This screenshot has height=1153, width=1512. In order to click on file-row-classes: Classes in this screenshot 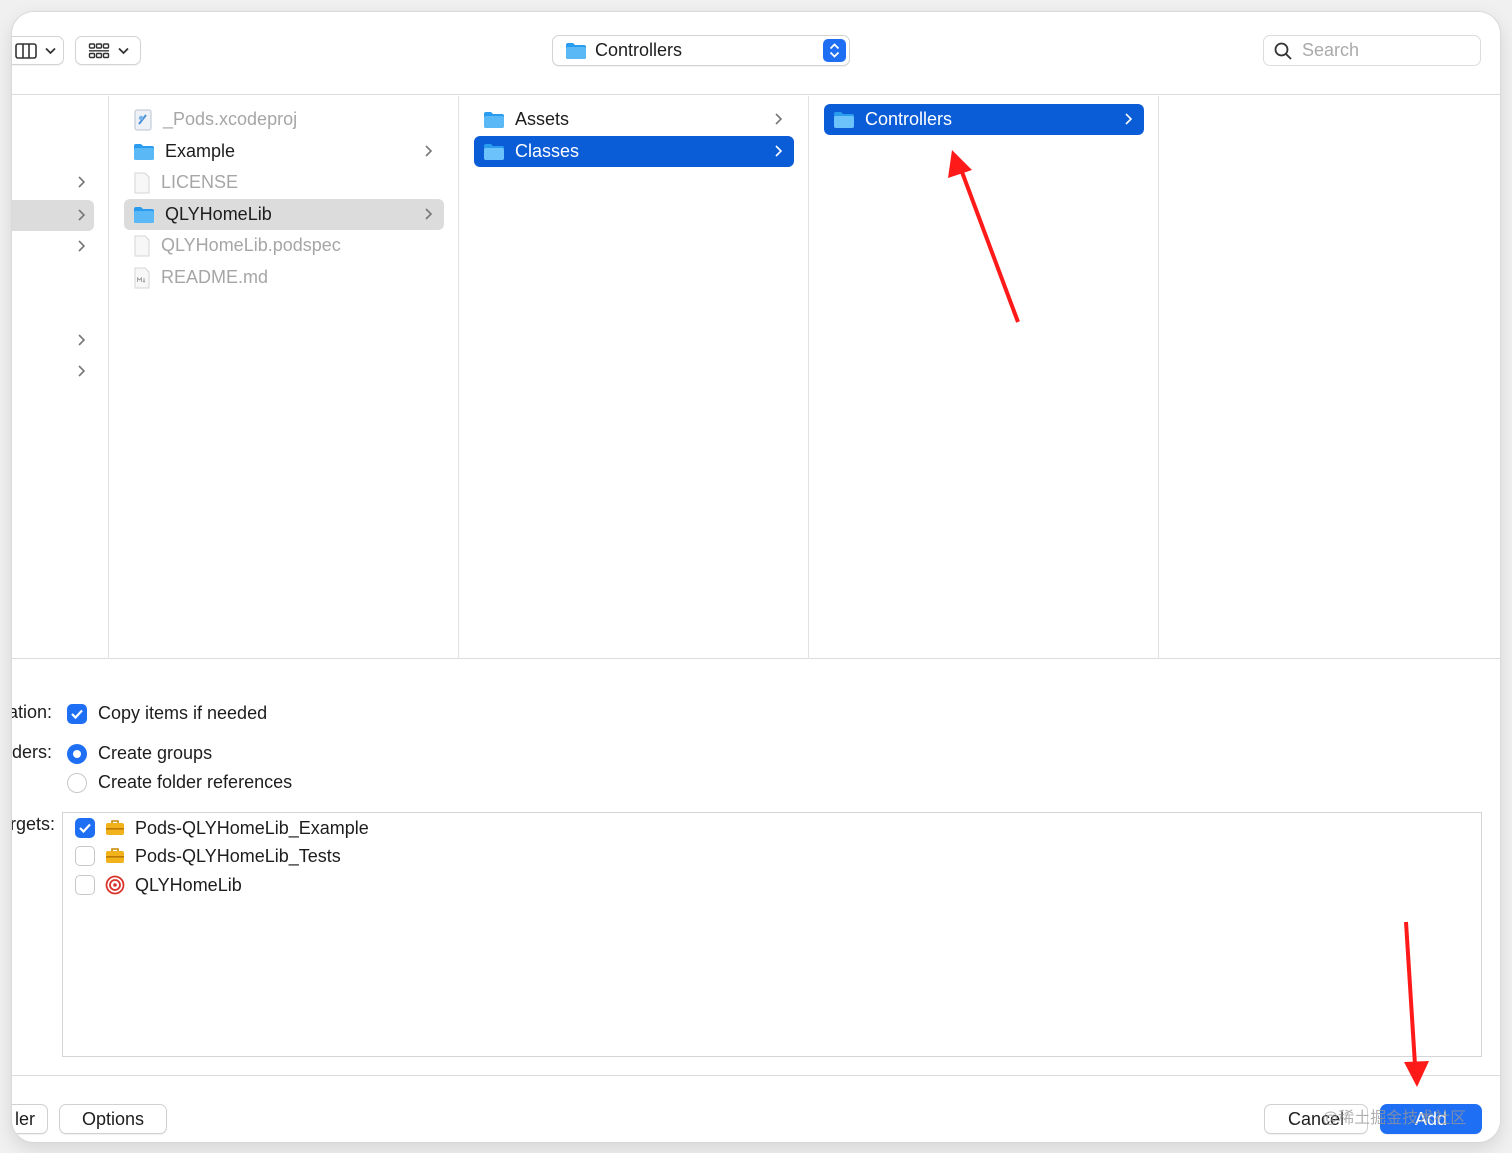, I will do `click(634, 151)`.